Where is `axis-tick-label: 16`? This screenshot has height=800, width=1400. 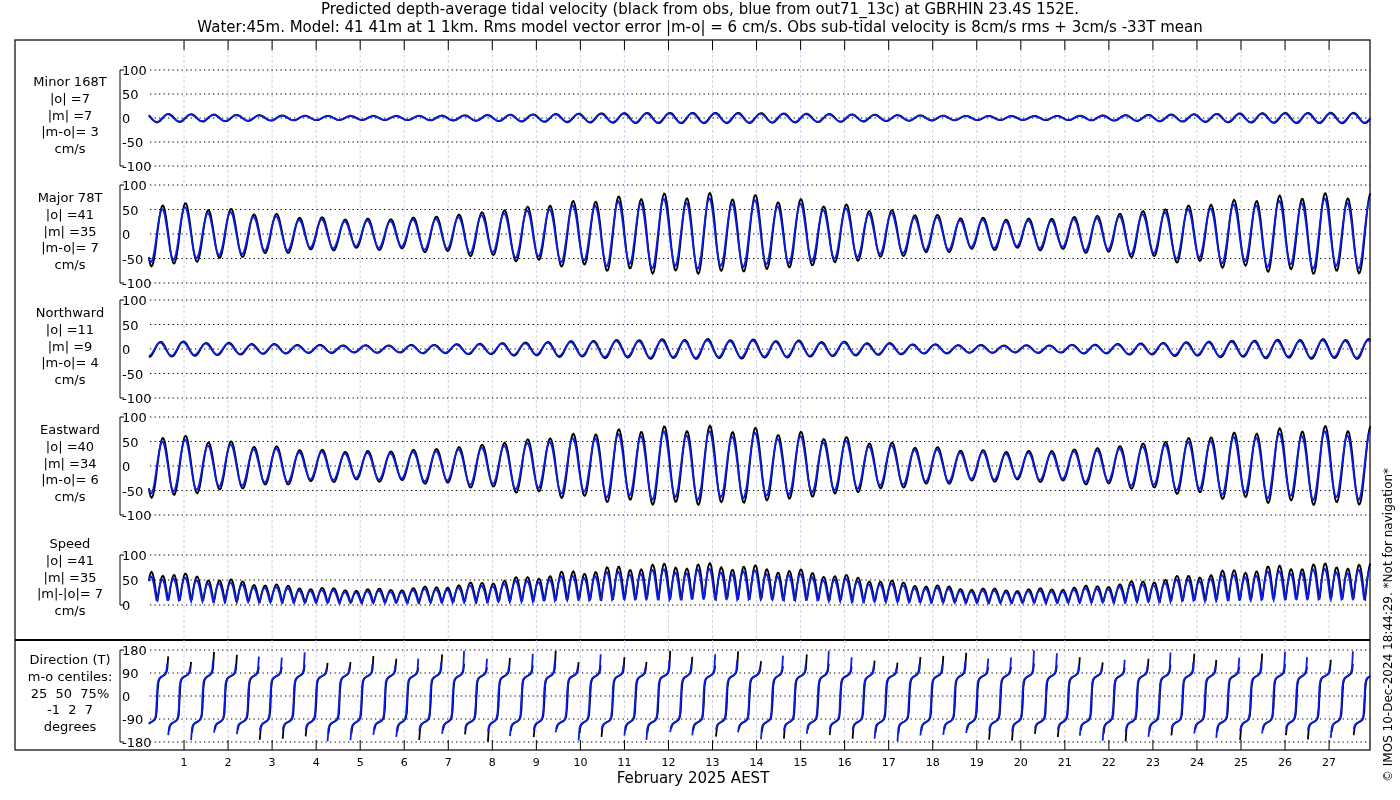 axis-tick-label: 16 is located at coordinates (844, 762).